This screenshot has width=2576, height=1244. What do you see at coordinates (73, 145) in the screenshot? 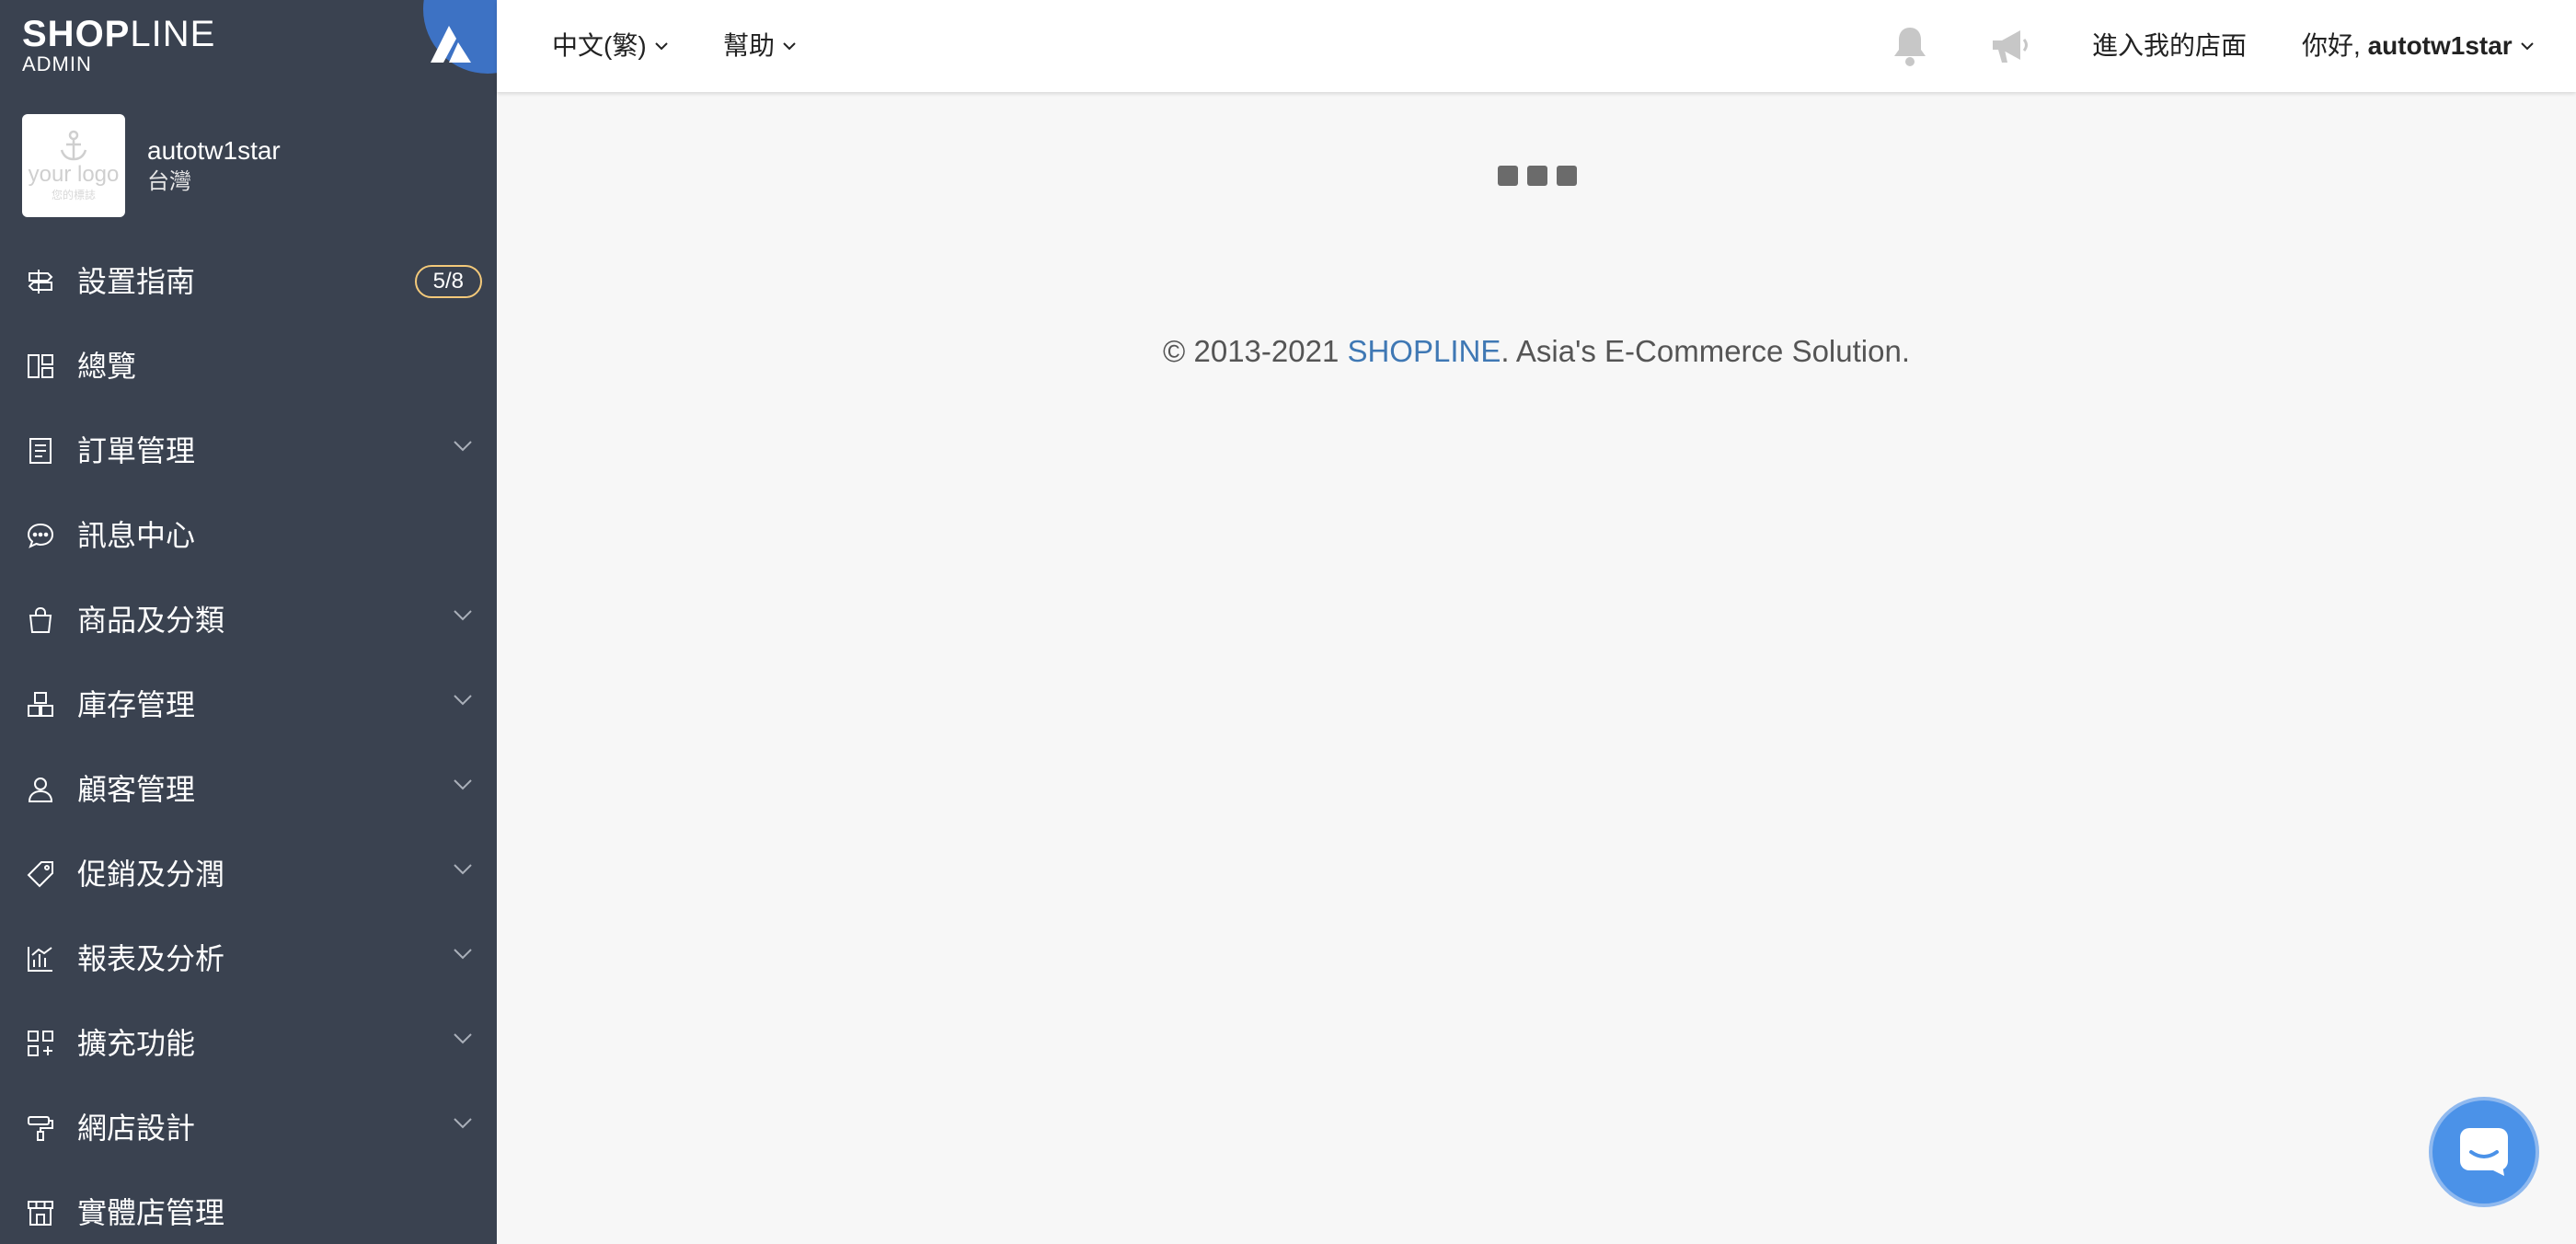
I see `anchor-icon` at bounding box center [73, 145].